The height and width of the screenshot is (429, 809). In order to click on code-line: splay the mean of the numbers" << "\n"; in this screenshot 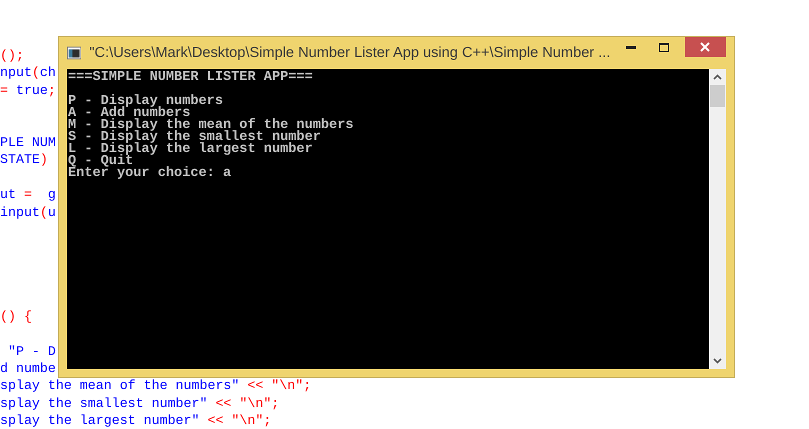, I will do `click(156, 386)`.